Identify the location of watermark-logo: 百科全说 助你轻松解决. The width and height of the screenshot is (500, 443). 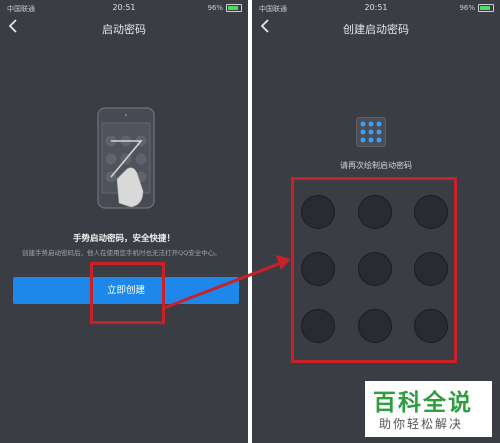
(428, 409).